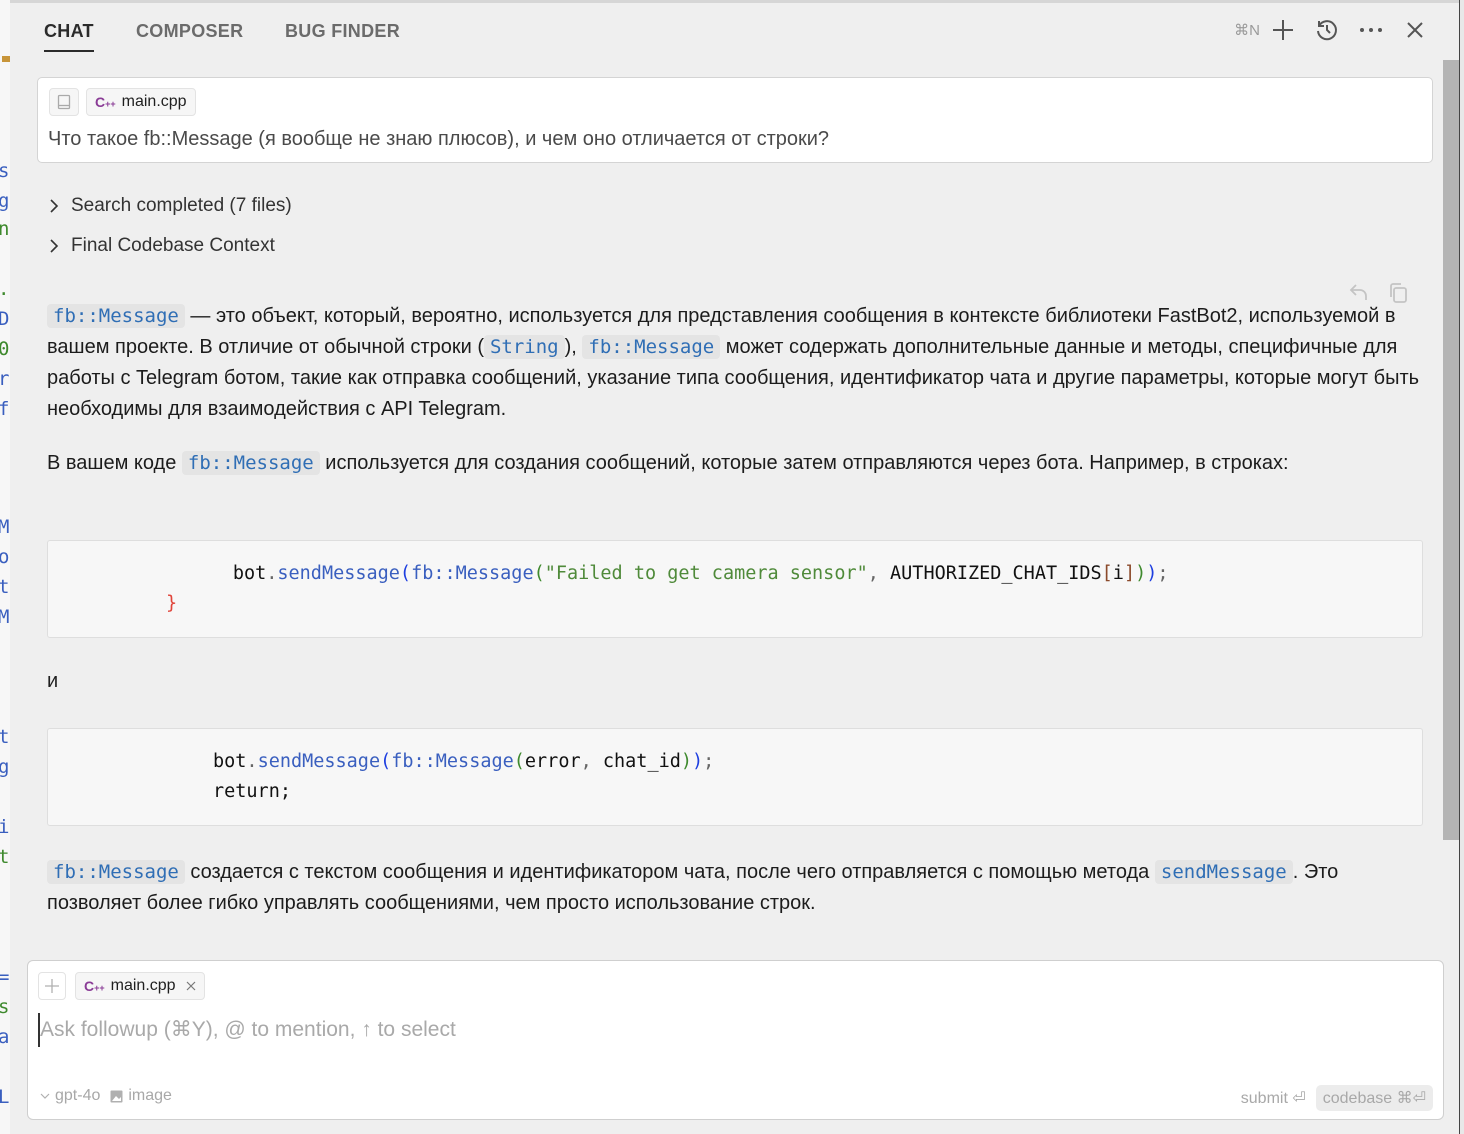 The image size is (1464, 1134). I want to click on composer-footer-right: submit ⏎ codebase ⌘⏎, so click(1337, 1098).